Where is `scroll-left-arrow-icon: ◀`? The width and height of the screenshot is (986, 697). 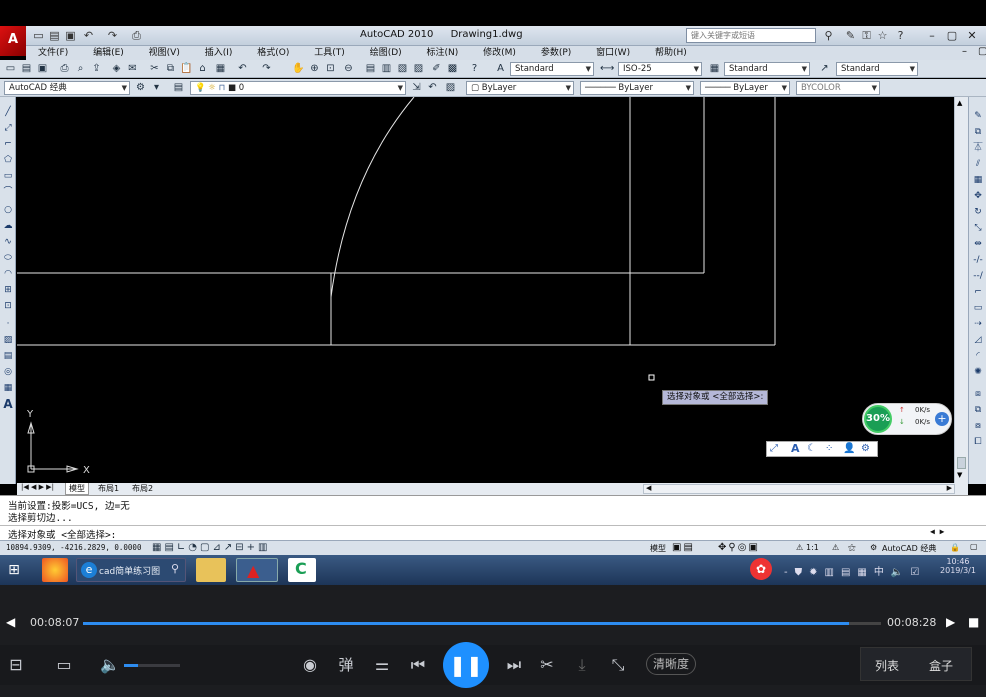
scroll-left-arrow-icon: ◀ is located at coordinates (648, 488).